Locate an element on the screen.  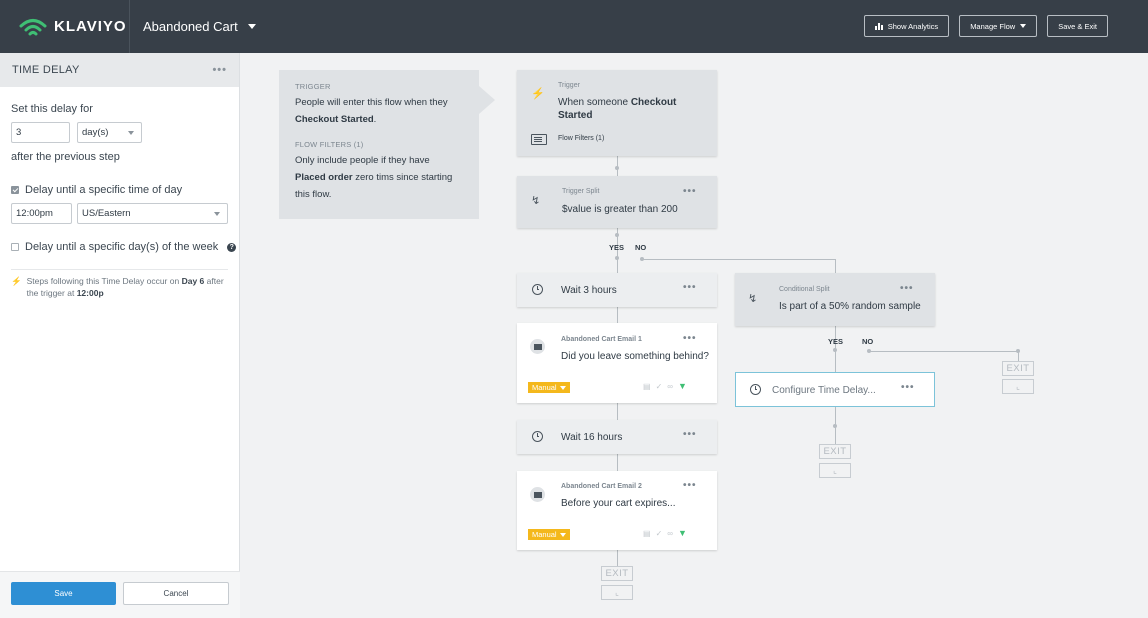
time-of-day-checkbox is located at coordinates (15, 190).